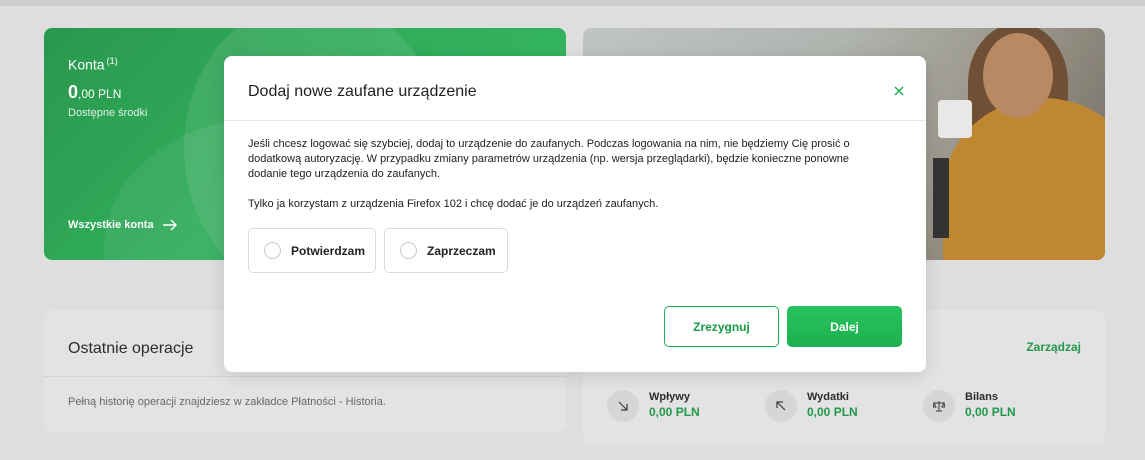 Image resolution: width=1145 pixels, height=460 pixels. I want to click on accounts-subtitle: Dostępne środki, so click(108, 113).